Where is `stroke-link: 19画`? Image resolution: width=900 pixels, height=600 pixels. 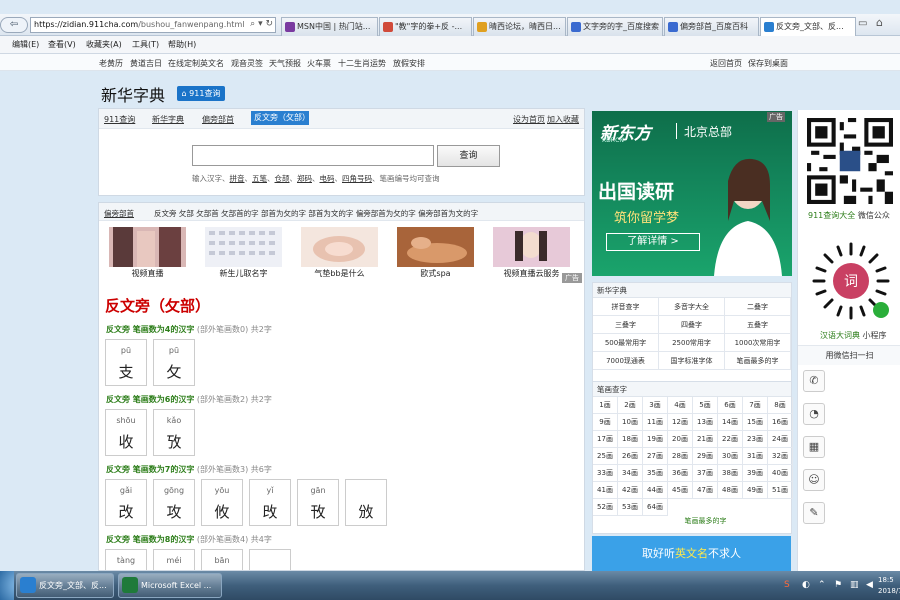
stroke-link: 19画 is located at coordinates (655, 439).